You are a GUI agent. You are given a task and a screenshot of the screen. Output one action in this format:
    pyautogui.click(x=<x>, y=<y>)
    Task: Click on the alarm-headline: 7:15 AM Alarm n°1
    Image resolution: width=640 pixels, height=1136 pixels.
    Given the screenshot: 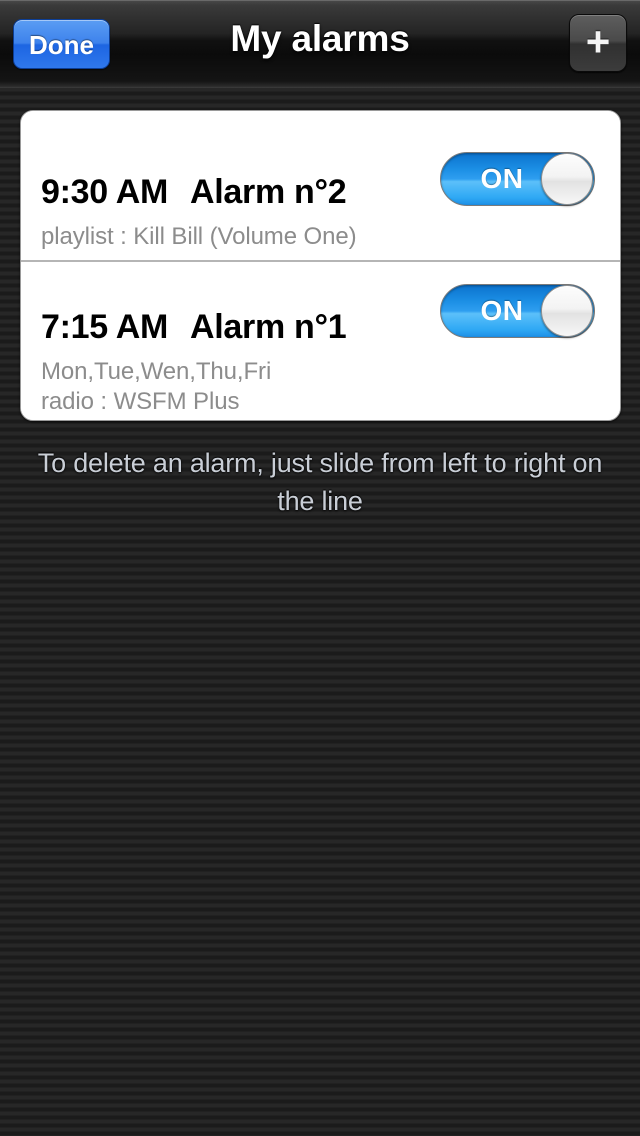 What is the action you would take?
    pyautogui.click(x=194, y=327)
    